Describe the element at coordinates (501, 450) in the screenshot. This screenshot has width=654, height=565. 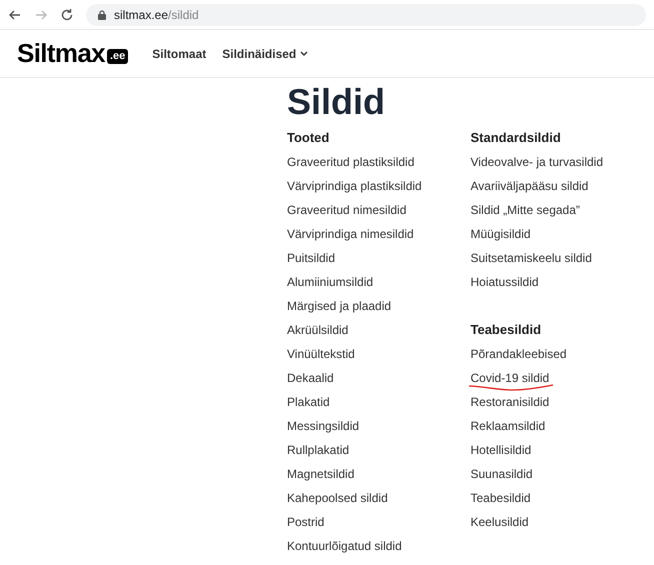
I see `category-link: Hotellisildid` at that location.